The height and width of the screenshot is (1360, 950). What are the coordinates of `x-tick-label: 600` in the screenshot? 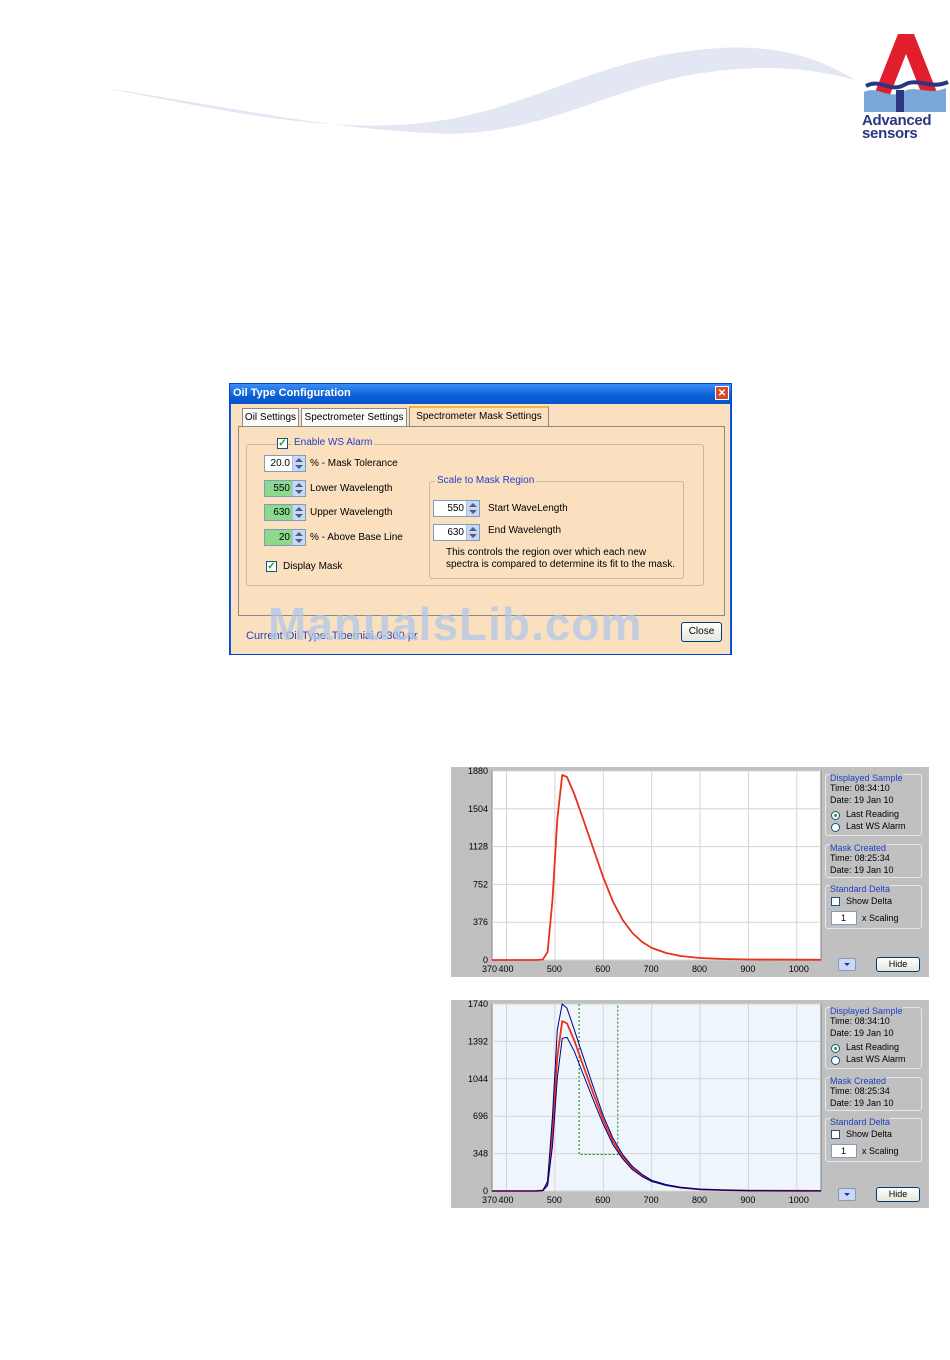 It's located at (602, 1200).